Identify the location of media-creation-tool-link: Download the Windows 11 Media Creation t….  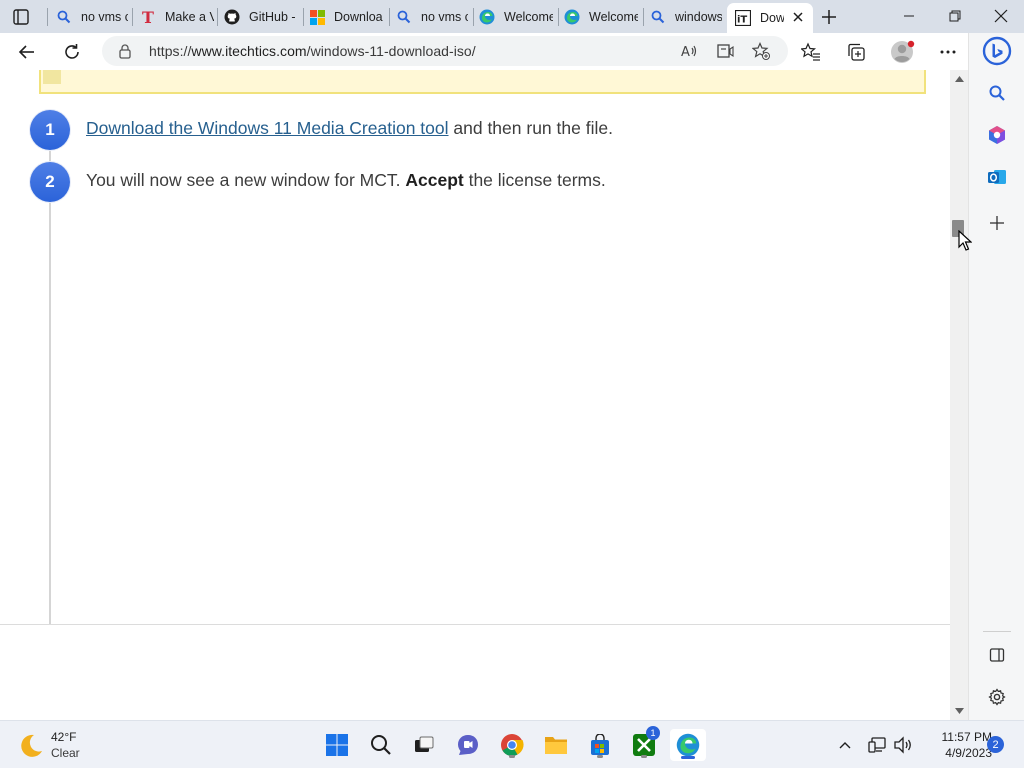
(267, 128).